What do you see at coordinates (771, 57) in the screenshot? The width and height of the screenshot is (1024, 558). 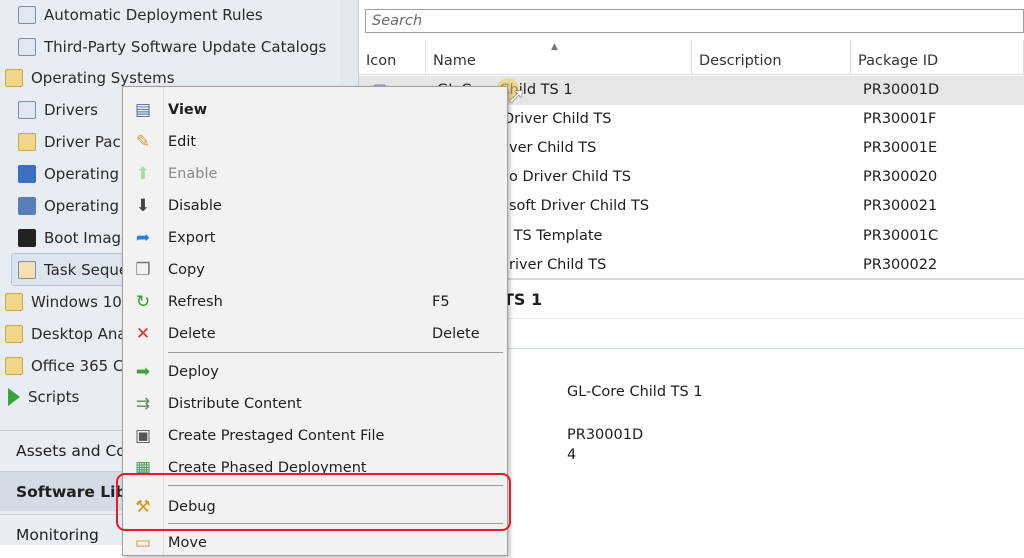 I see `column-description: Description` at bounding box center [771, 57].